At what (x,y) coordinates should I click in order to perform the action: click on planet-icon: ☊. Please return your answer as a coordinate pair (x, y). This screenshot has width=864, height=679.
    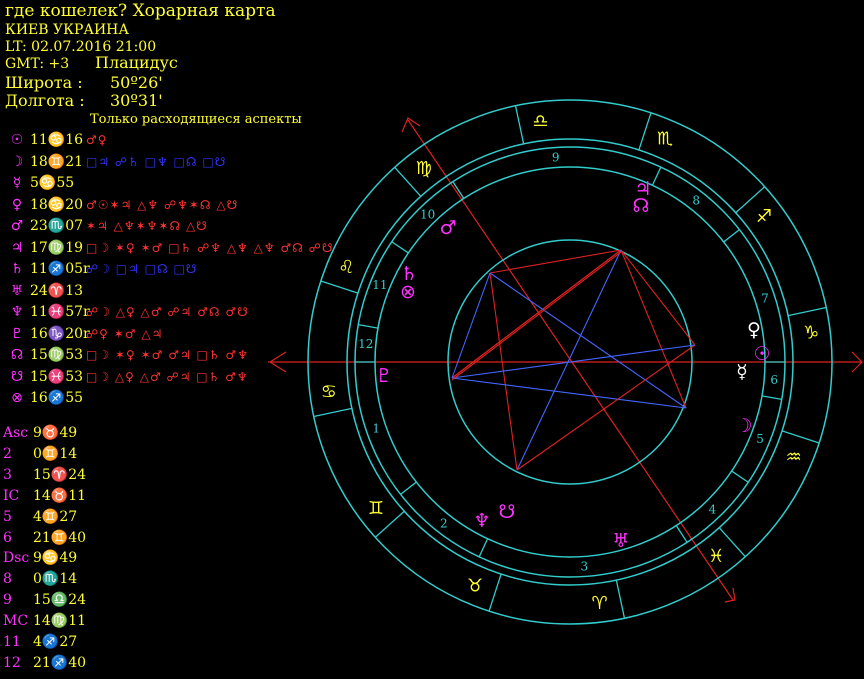
    Looking at the image, I should click on (641, 206).